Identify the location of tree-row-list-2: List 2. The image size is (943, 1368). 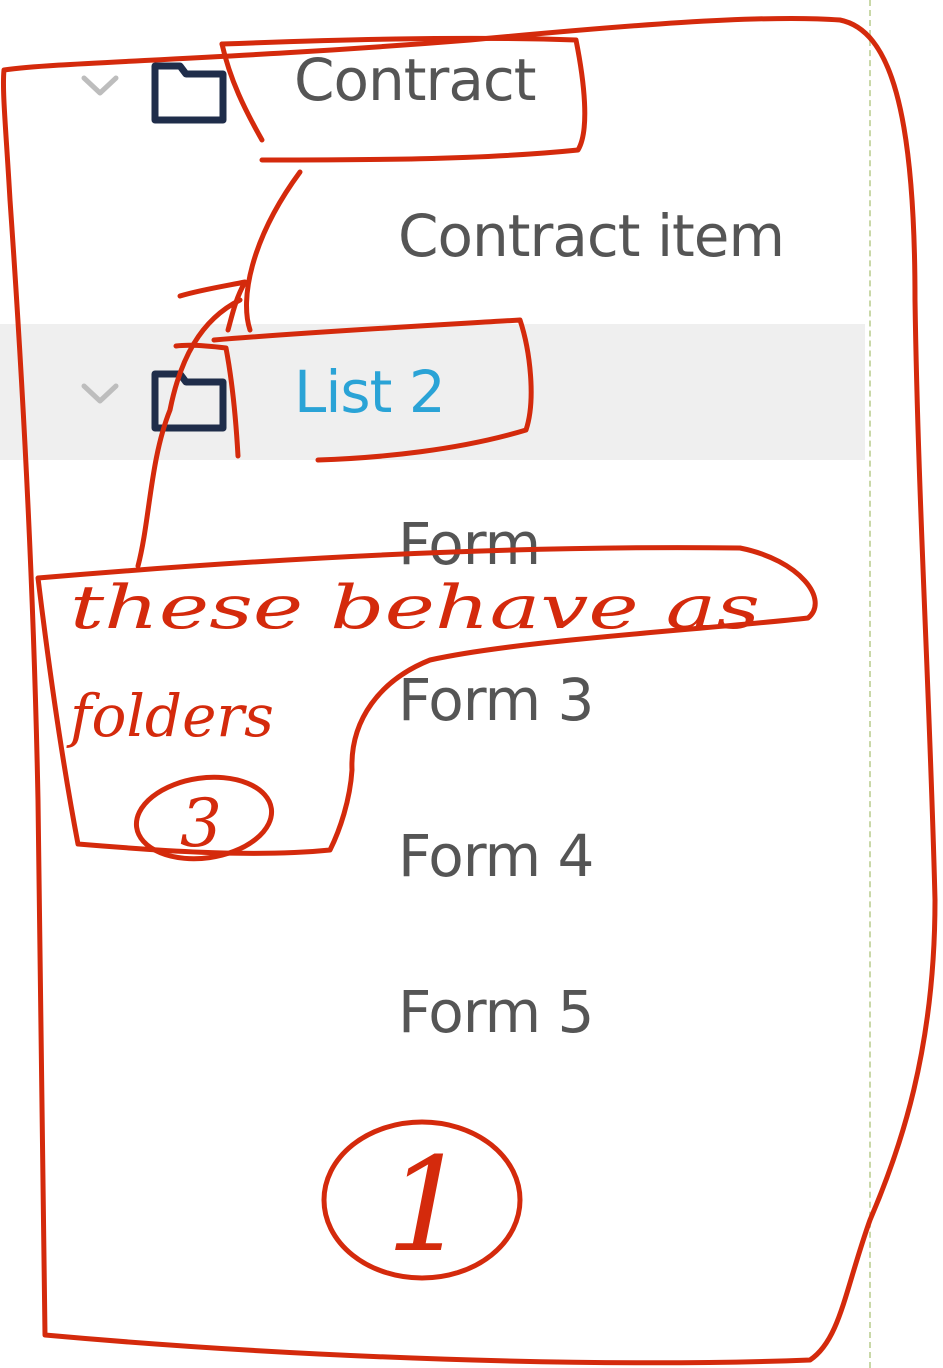
(432, 392).